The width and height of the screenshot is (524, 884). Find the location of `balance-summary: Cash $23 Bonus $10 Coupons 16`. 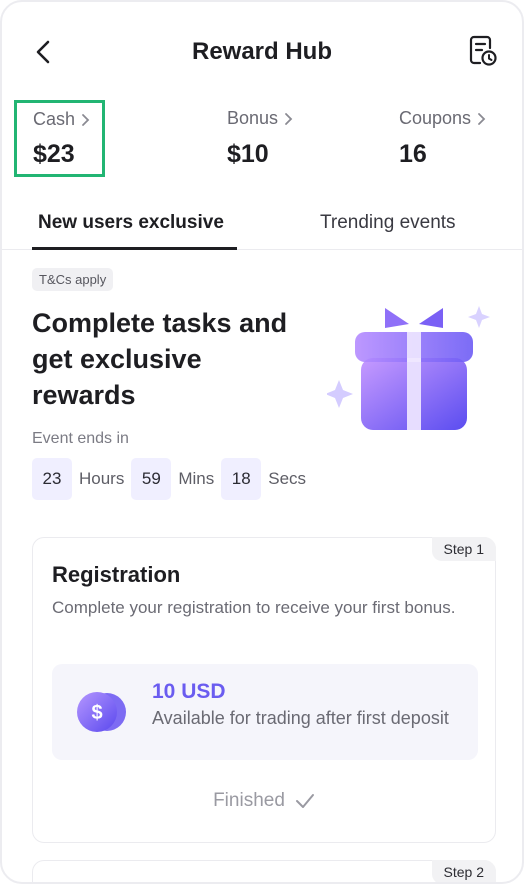

balance-summary: Cash $23 Bonus $10 Coupons 16 is located at coordinates (262, 140).